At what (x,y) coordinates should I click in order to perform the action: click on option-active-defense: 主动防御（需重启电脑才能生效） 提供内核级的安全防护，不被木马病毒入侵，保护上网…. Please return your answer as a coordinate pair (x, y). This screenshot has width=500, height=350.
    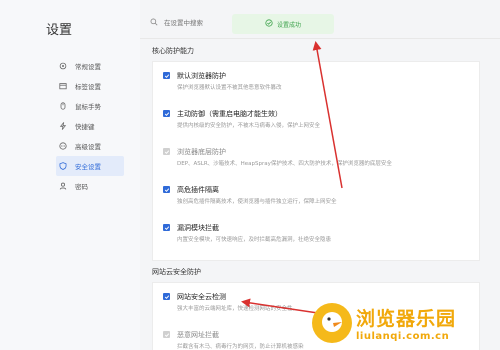
    Looking at the image, I should click on (313, 123).